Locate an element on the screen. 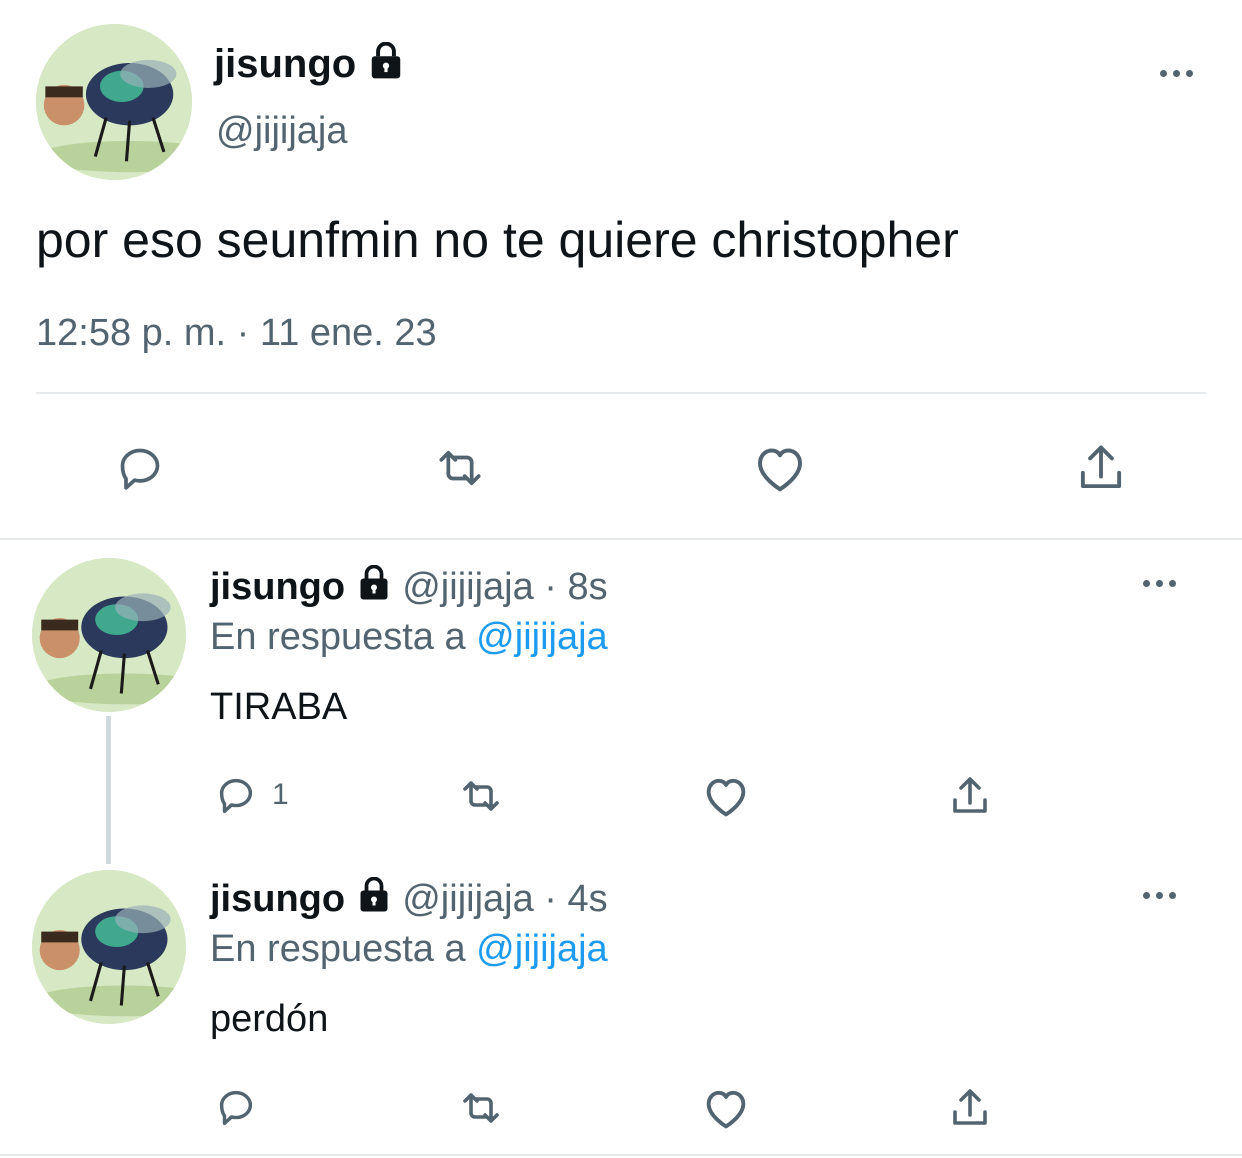 The width and height of the screenshot is (1242, 1158). relative-time: · 4s is located at coordinates (576, 899).